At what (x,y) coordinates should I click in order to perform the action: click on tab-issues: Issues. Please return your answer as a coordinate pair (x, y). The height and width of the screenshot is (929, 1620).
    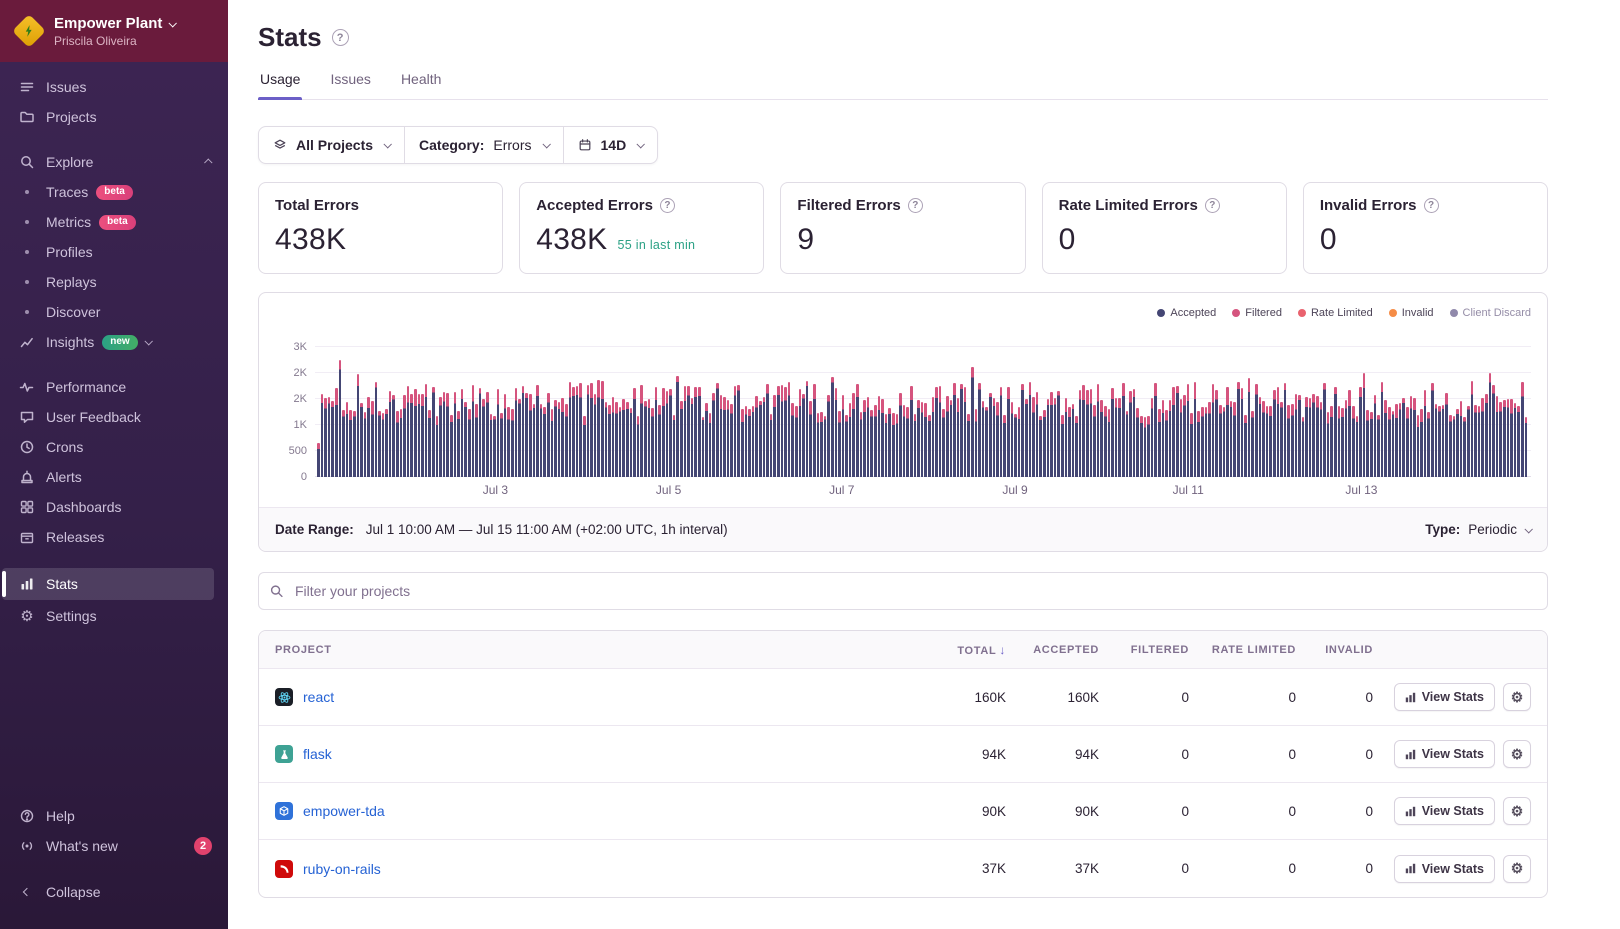
    Looking at the image, I should click on (350, 84).